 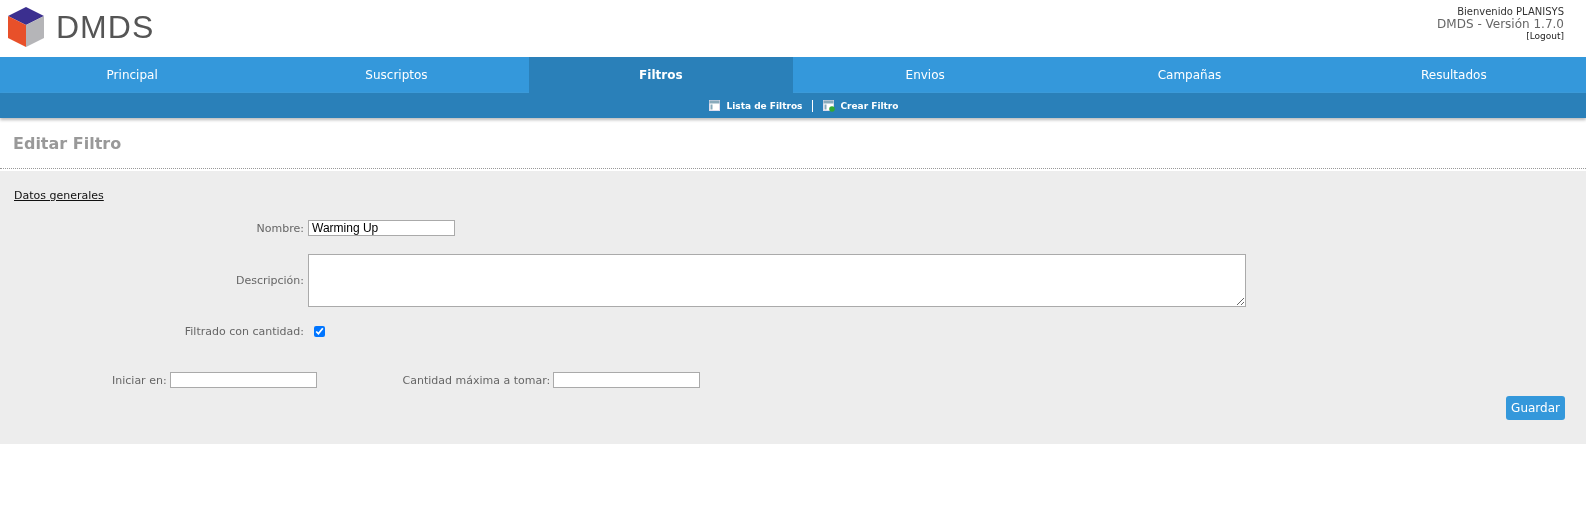 What do you see at coordinates (925, 75) in the screenshot?
I see `nav-tab: Envios` at bounding box center [925, 75].